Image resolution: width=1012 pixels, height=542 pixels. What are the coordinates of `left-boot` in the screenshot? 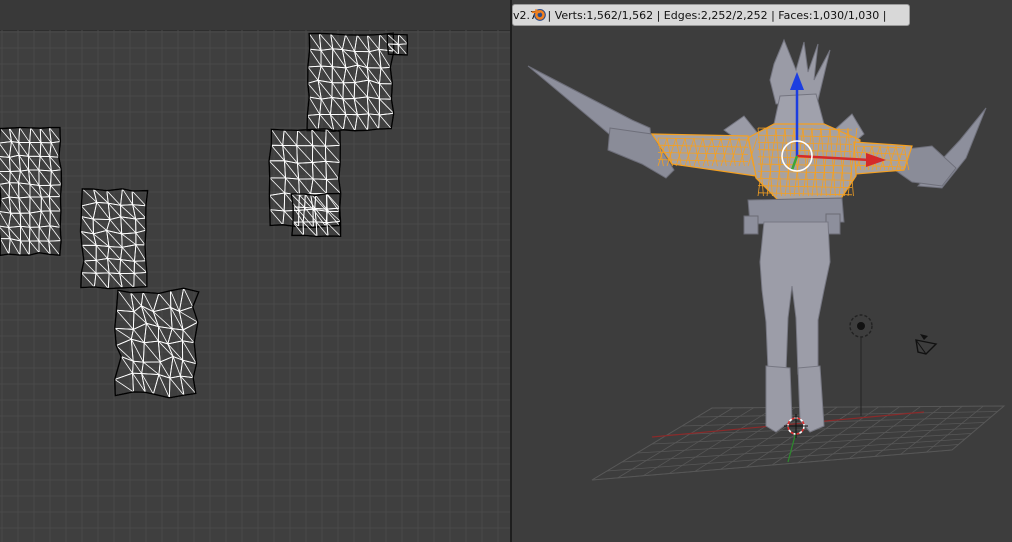 It's located at (779, 399).